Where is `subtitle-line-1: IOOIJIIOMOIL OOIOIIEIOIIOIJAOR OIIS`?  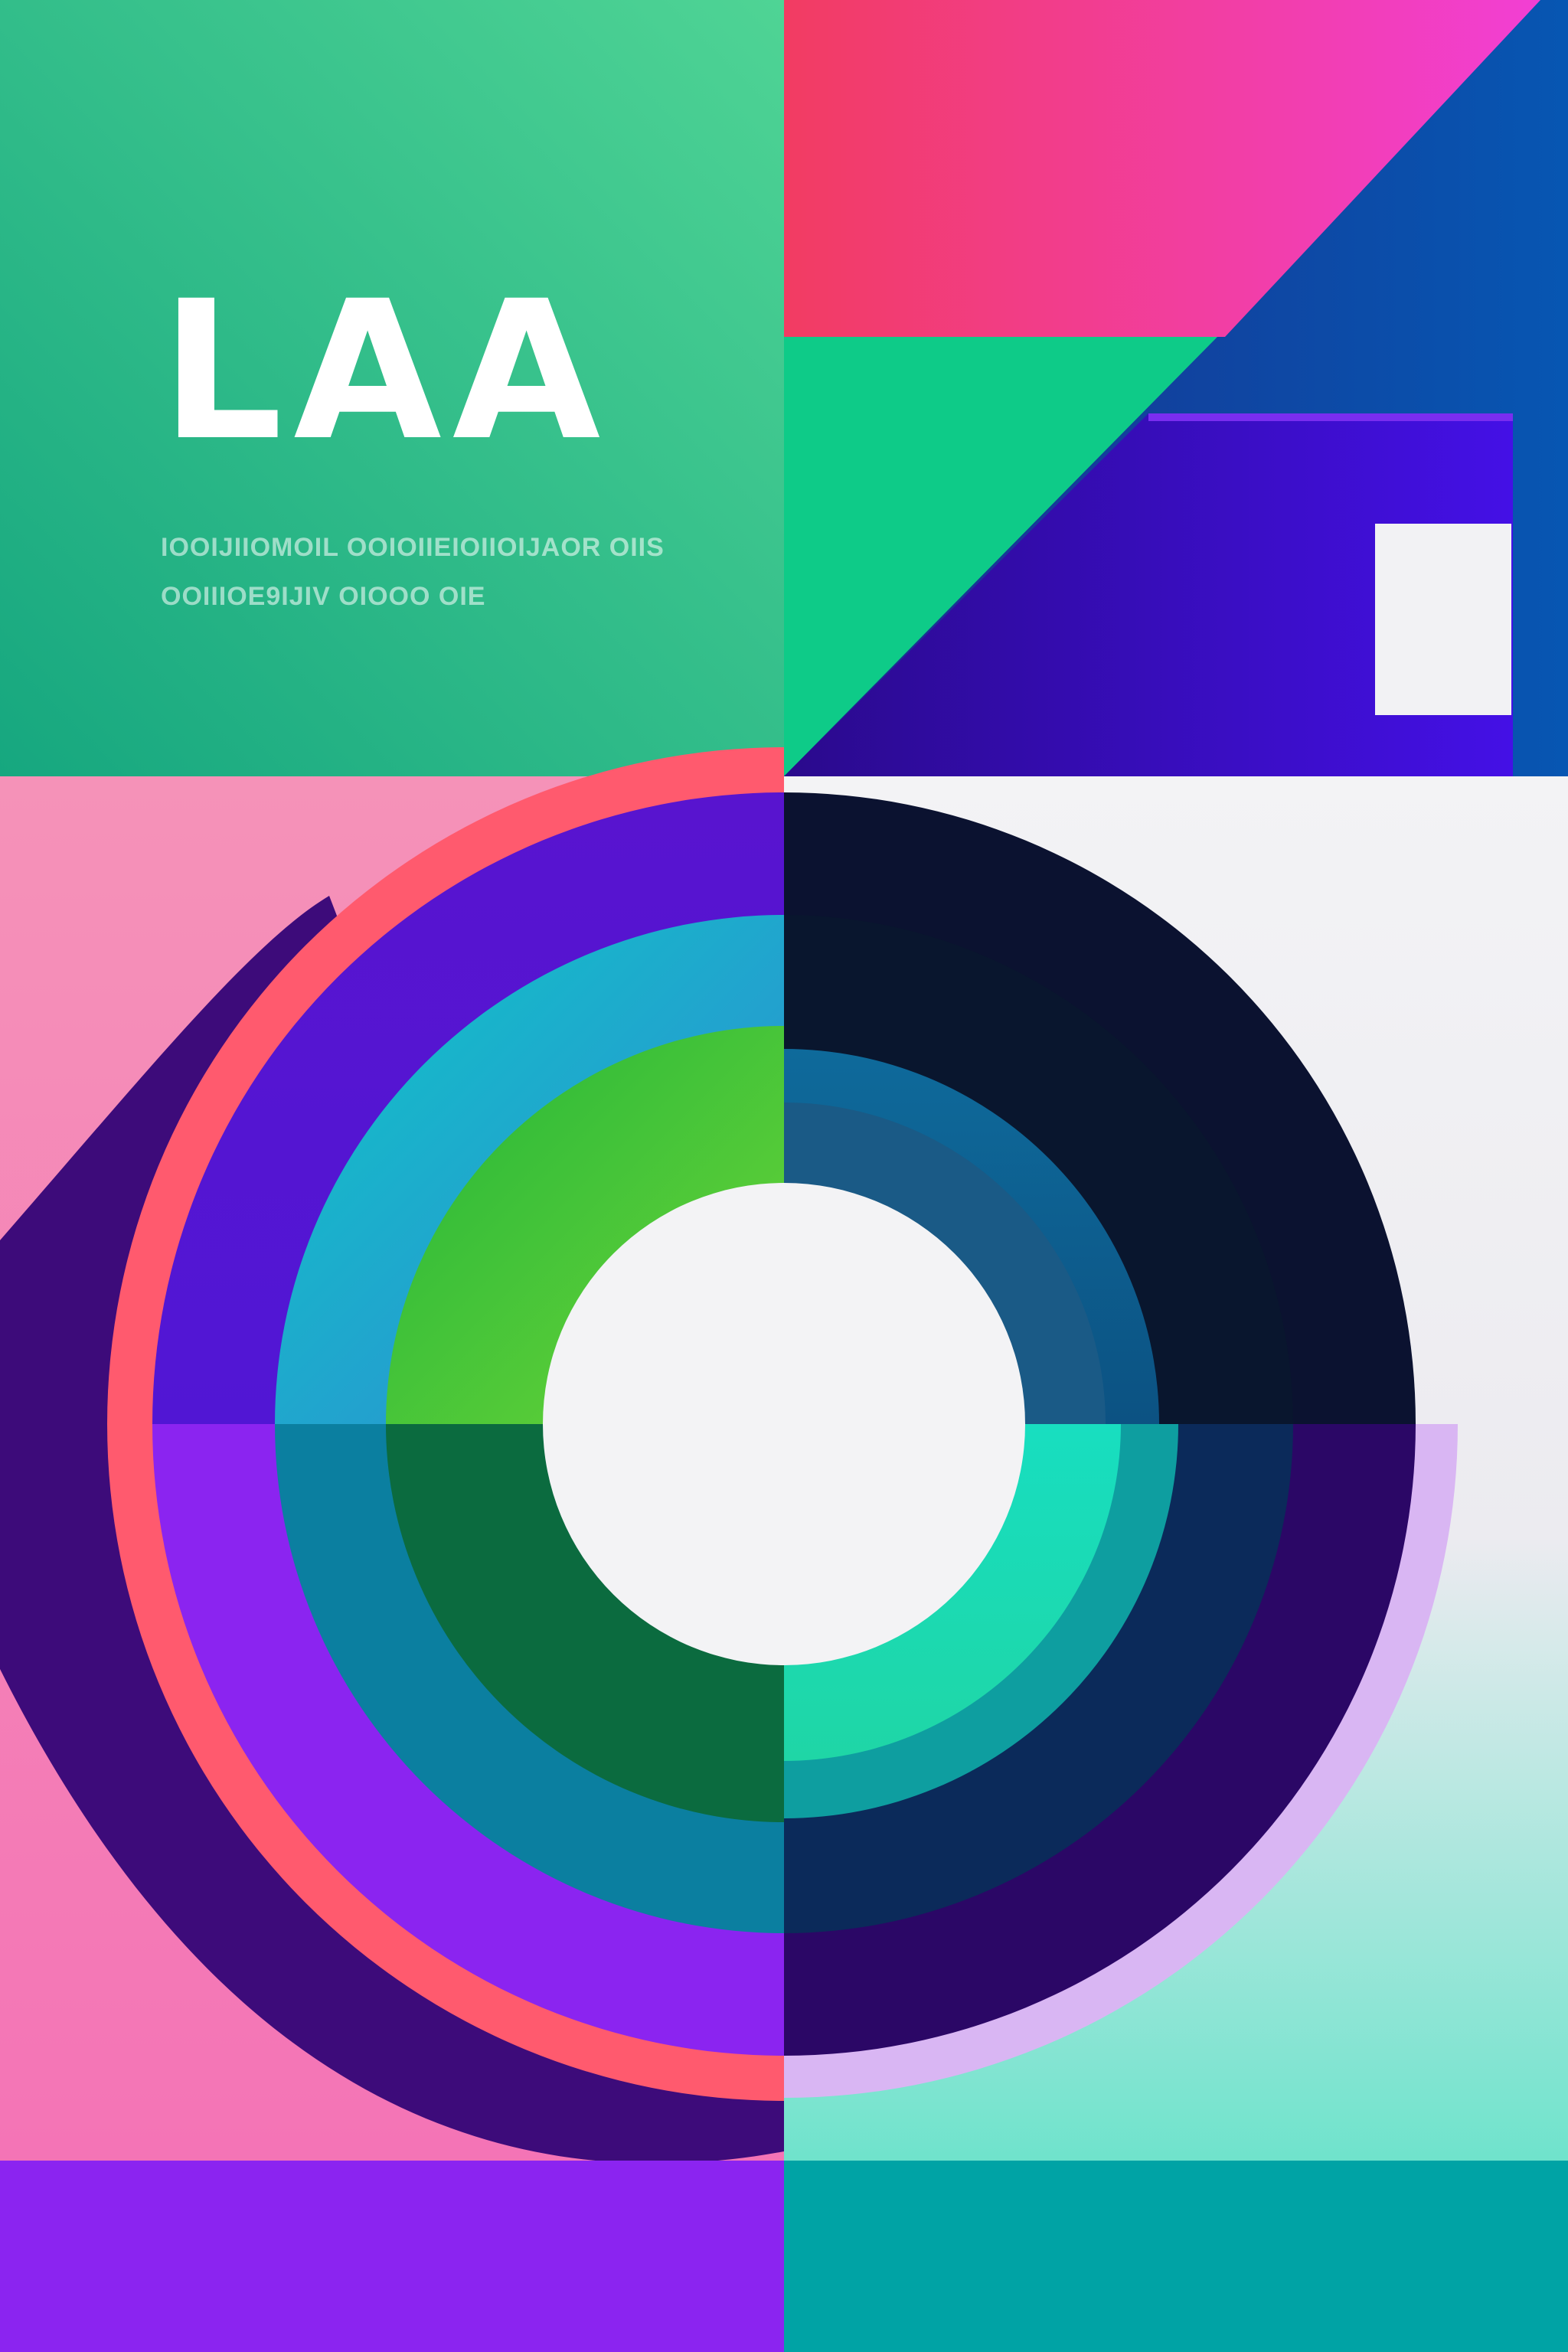 subtitle-line-1: IOOIJIIOMOIL OOIOIIEIOIIOIJAOR OIIS is located at coordinates (413, 547).